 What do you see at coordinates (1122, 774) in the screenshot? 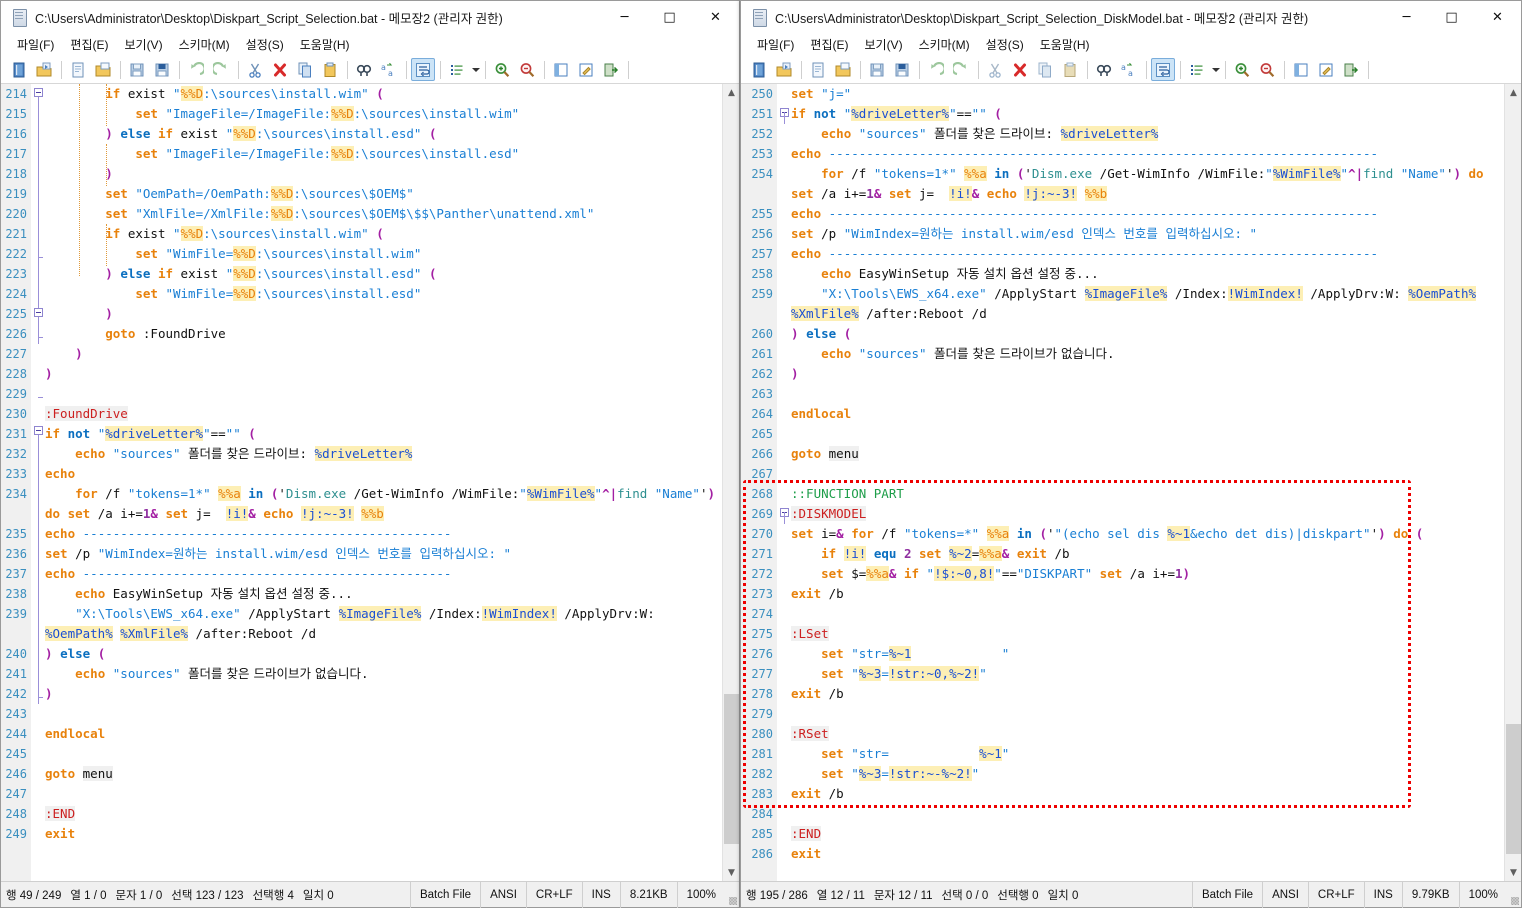
I see `code-line: 282 set "%~3=!str:~-%~2!"` at bounding box center [1122, 774].